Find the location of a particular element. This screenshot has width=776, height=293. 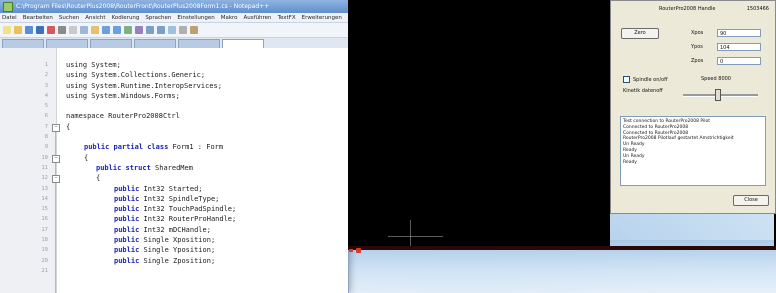

crosshair-vertical is located at coordinates (410, 233).